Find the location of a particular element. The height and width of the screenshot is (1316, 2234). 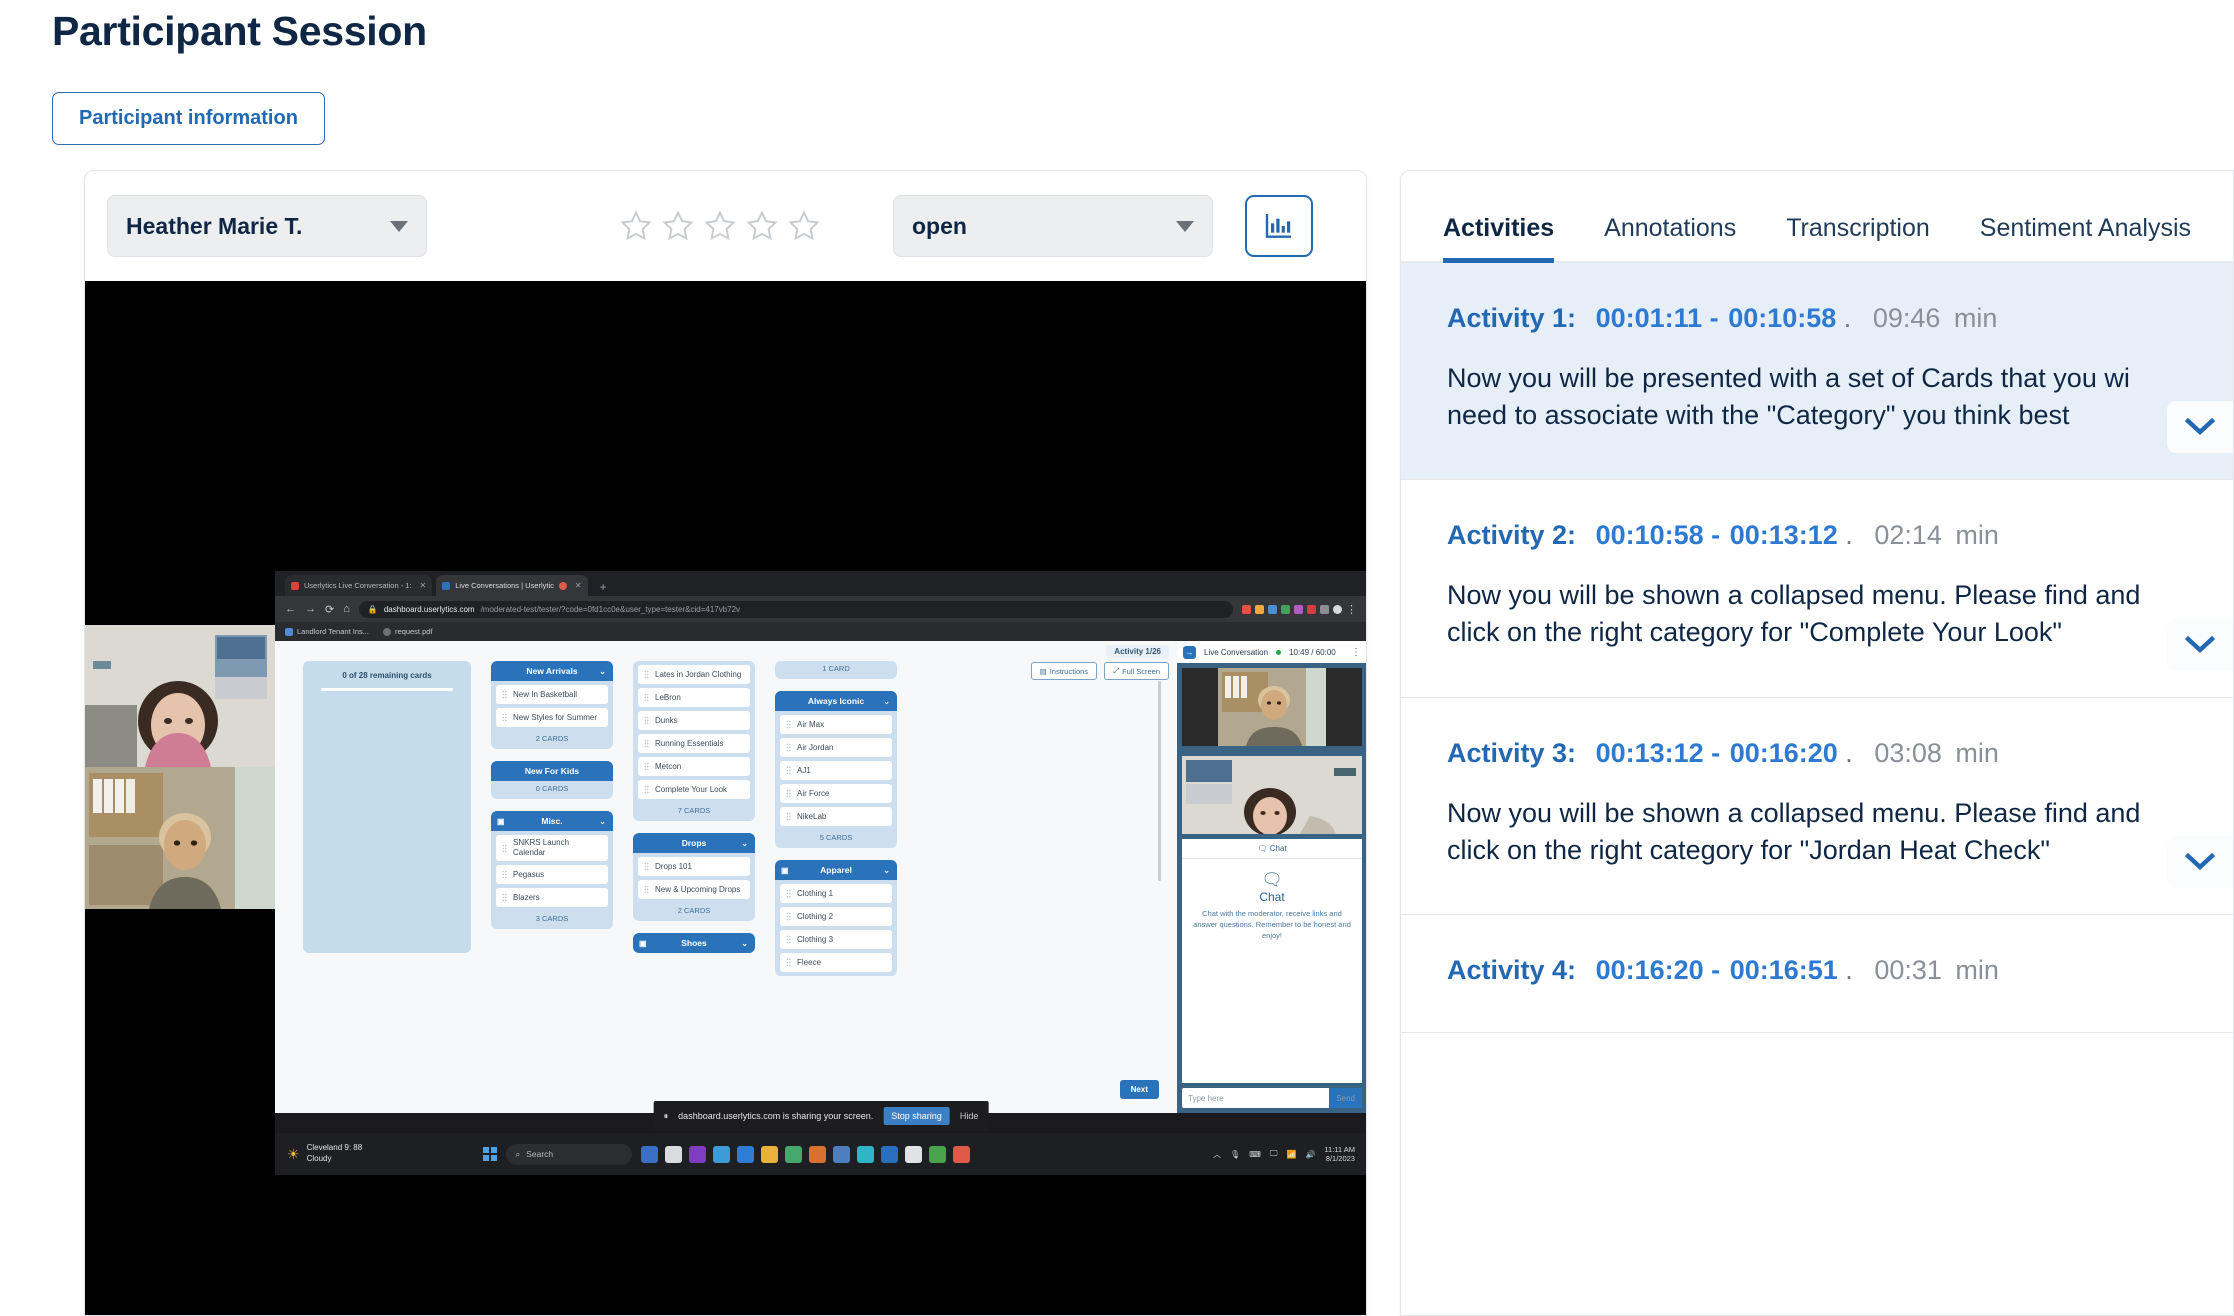

card-group-header: ▣ Misc. ⌄ is located at coordinates (552, 821).